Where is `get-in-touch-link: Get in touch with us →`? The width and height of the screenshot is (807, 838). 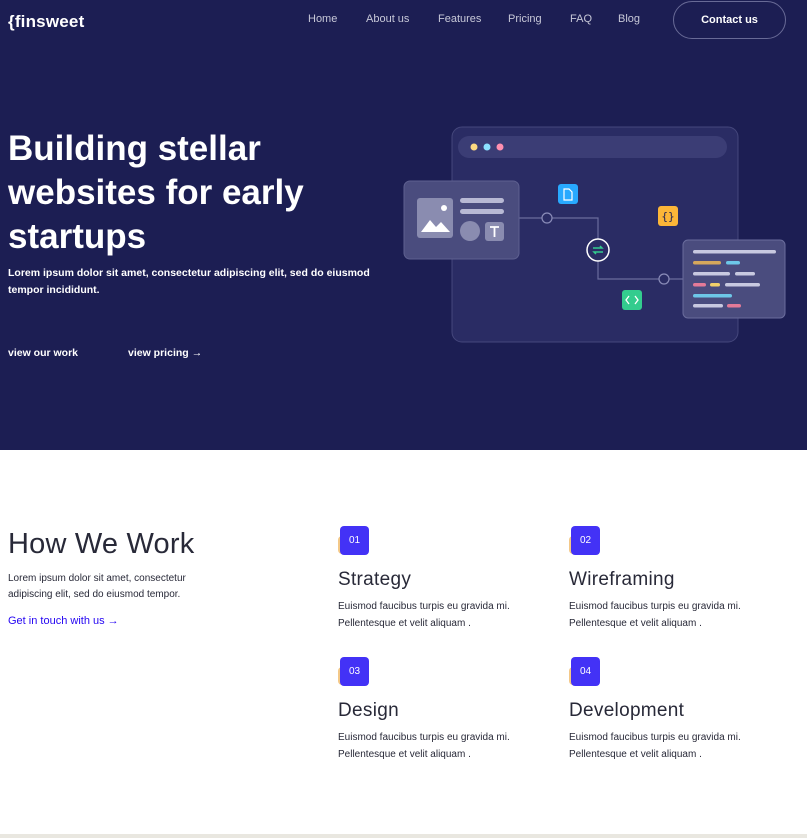
get-in-touch-link: Get in touch with us → is located at coordinates (63, 621).